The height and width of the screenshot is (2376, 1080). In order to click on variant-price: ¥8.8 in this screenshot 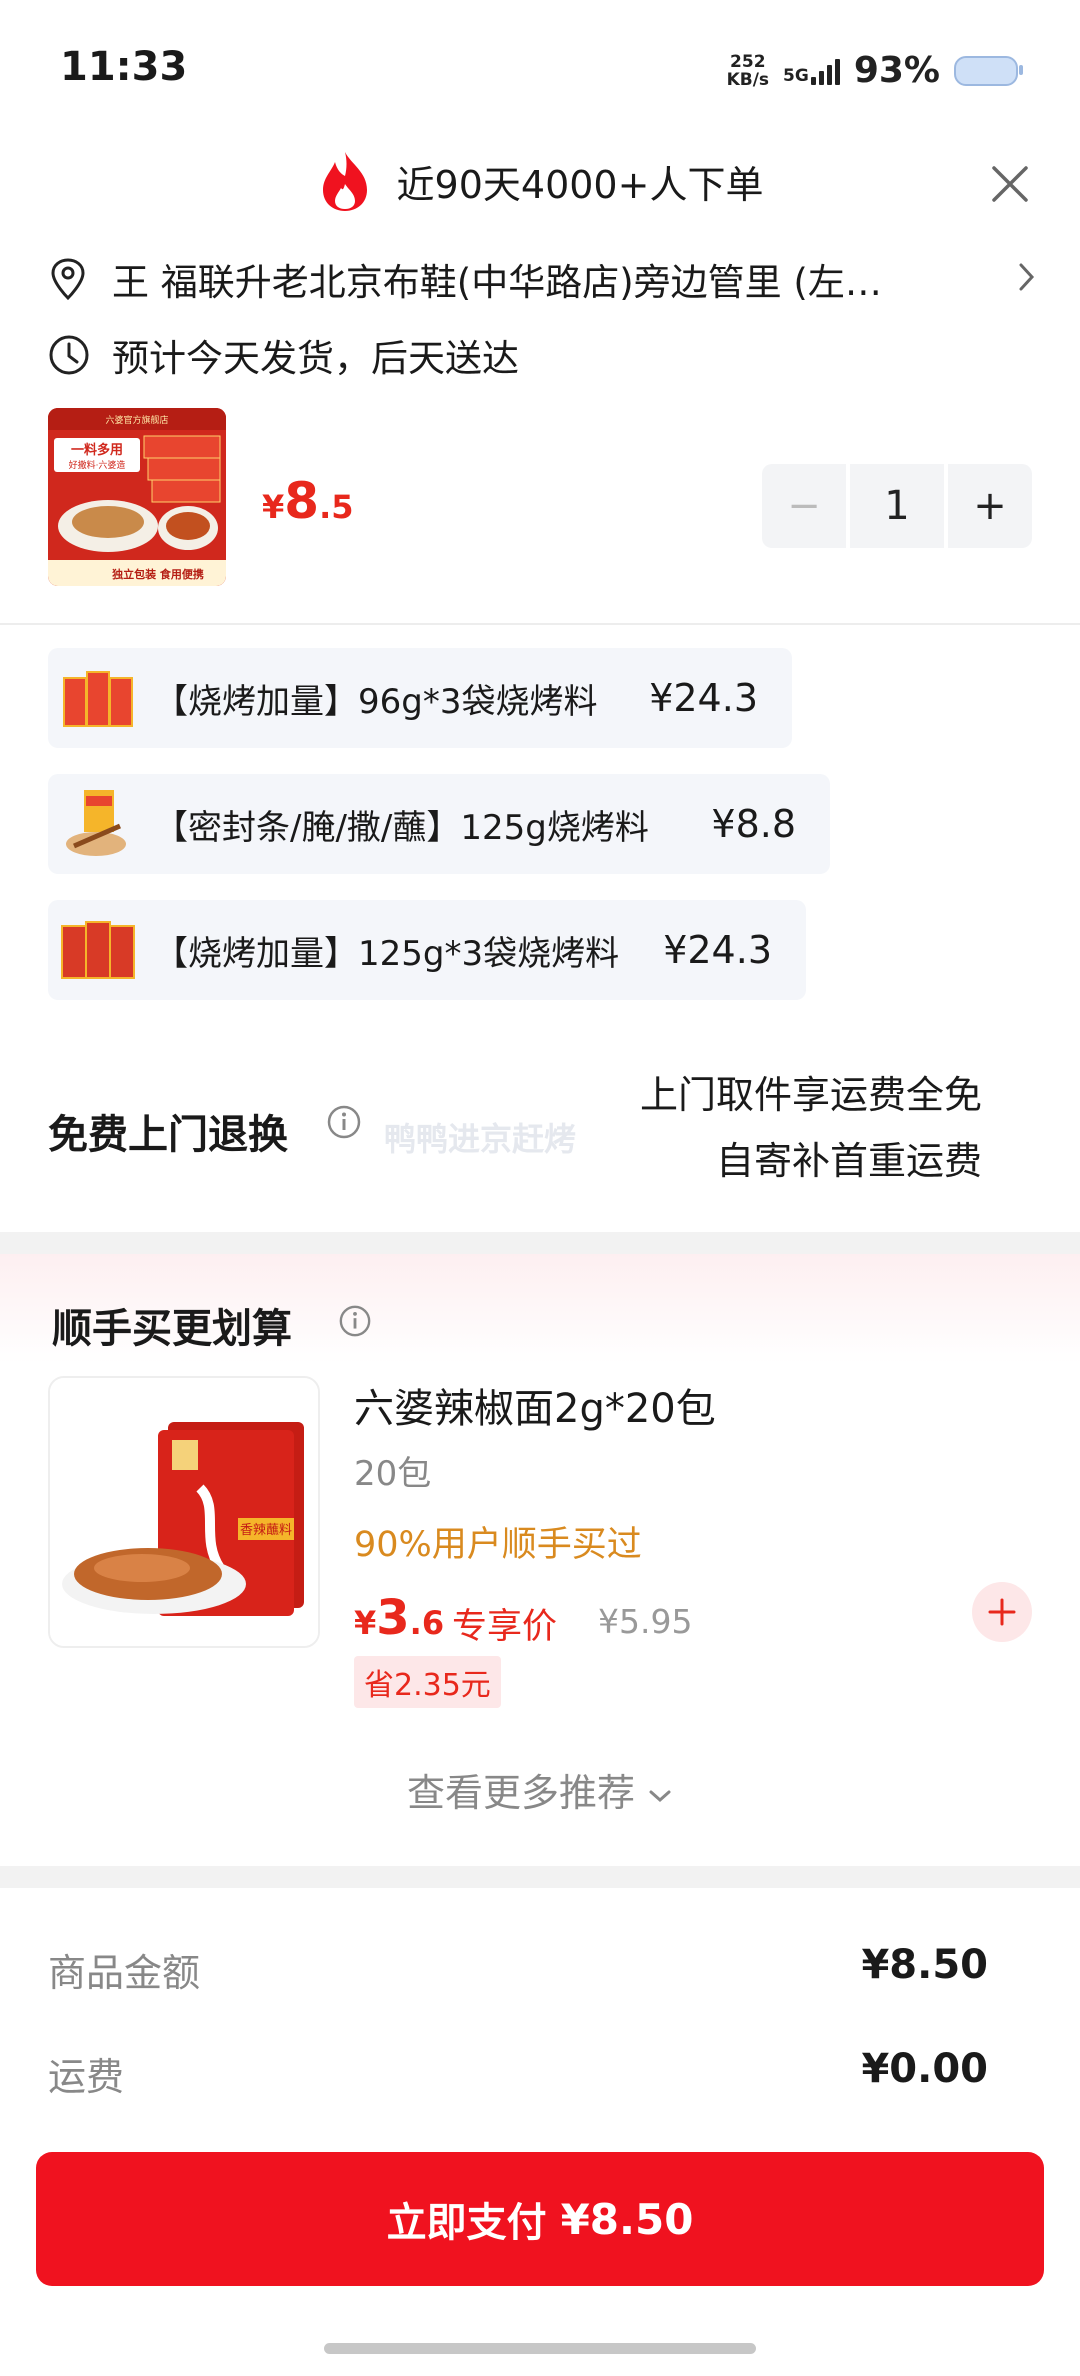, I will do `click(753, 824)`.